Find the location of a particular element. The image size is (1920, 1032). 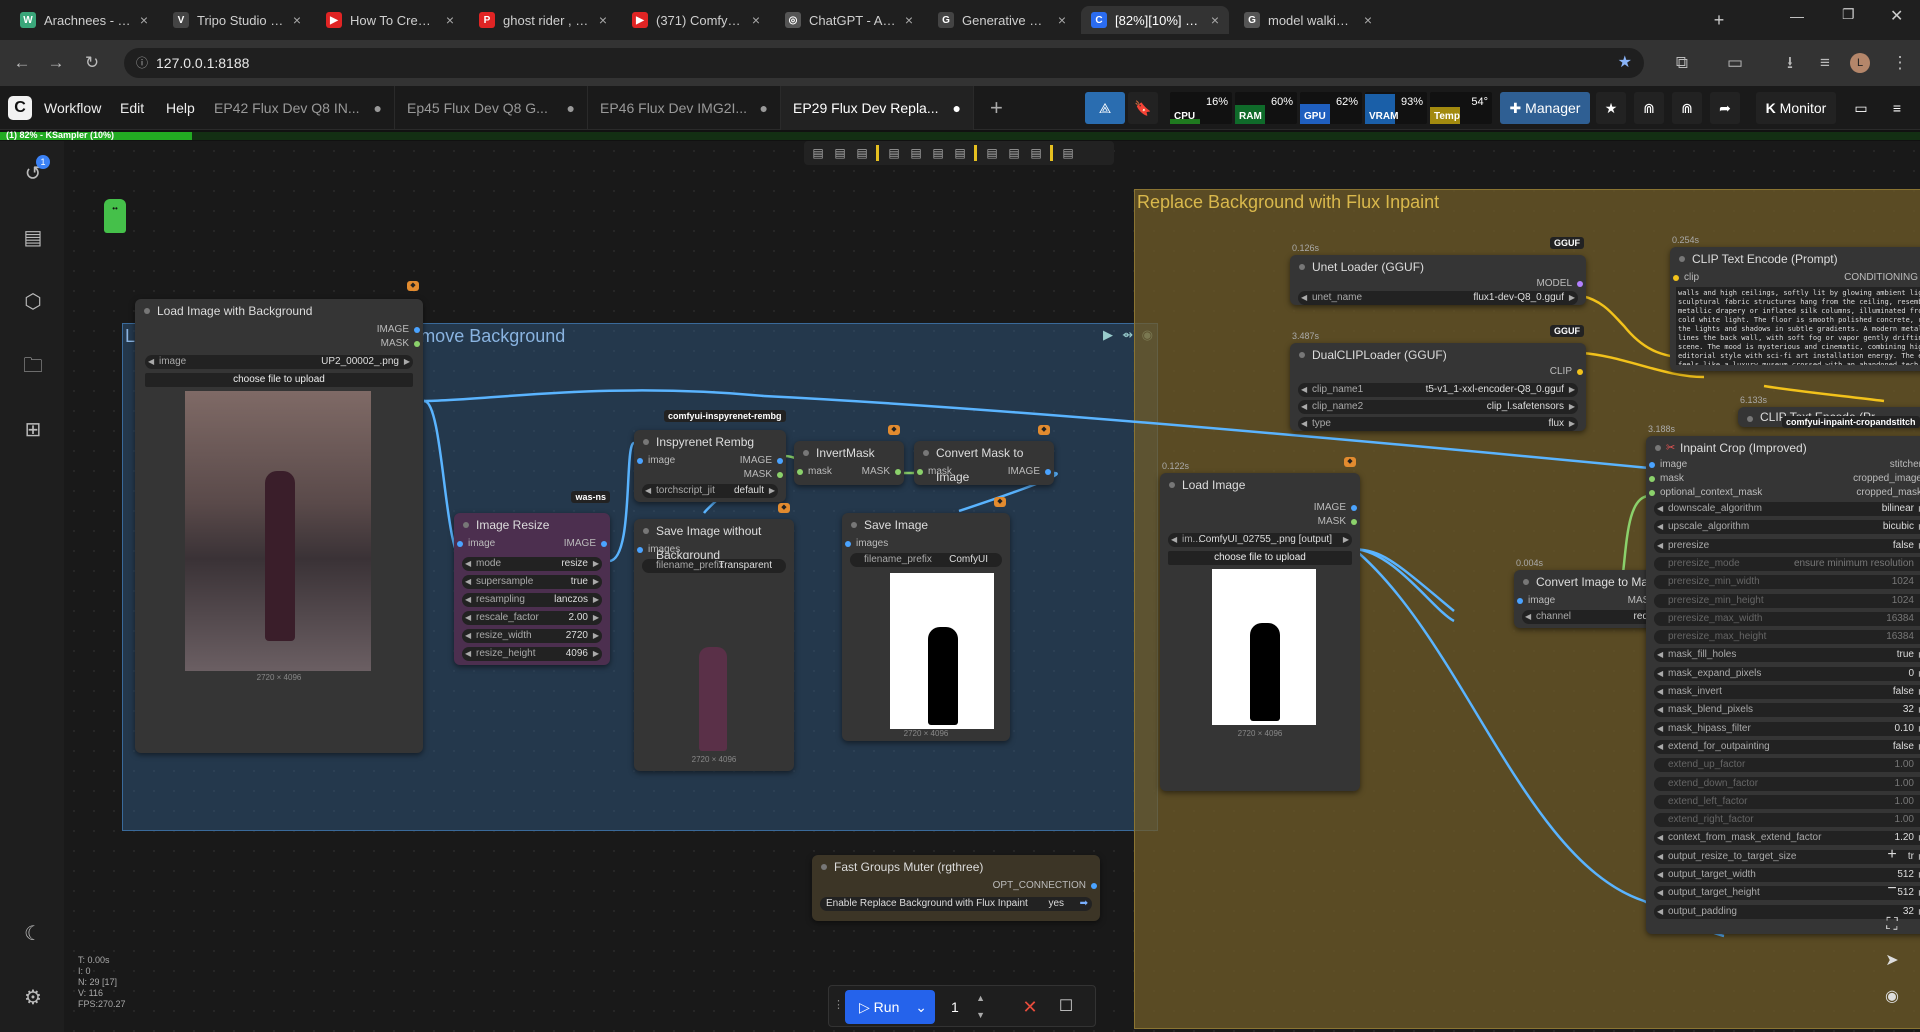

output-clip: CLIP is located at coordinates (1546, 372).